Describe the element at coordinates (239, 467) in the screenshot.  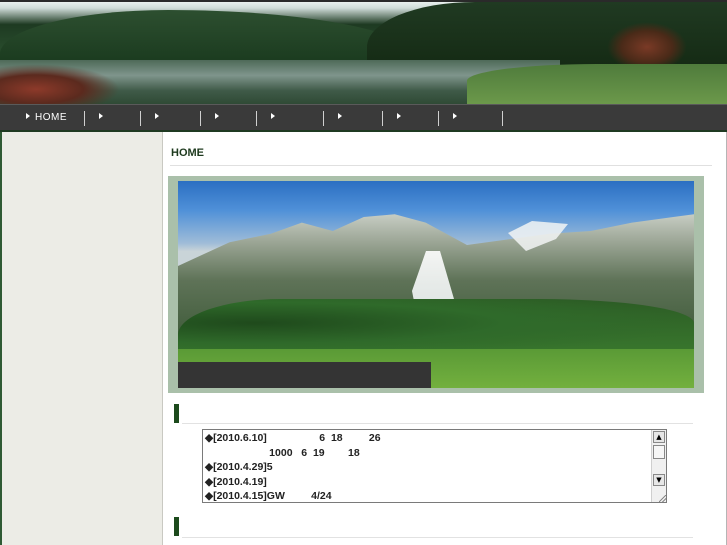
I see `news-line: ◆[2010.4.29]5` at that location.